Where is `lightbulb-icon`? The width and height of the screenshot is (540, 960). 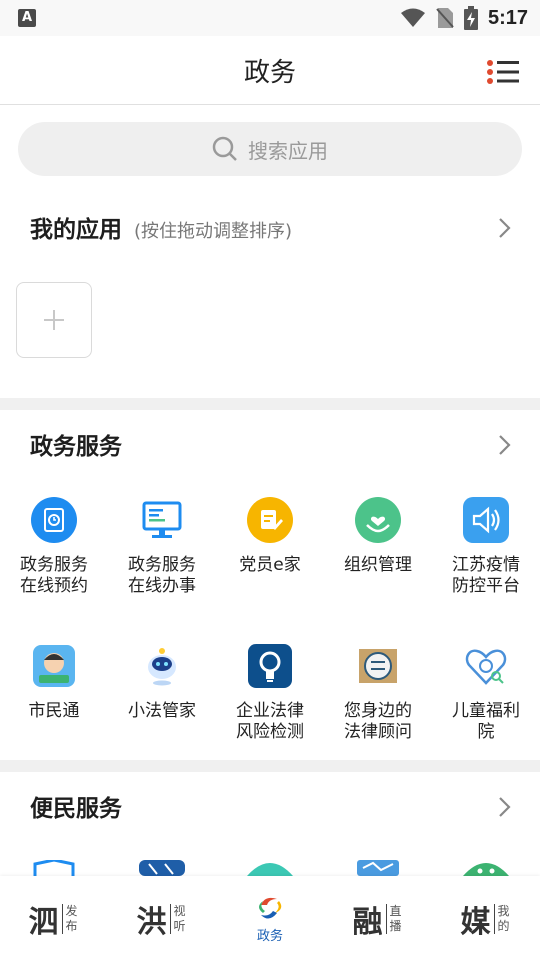
lightbulb-icon is located at coordinates (270, 666).